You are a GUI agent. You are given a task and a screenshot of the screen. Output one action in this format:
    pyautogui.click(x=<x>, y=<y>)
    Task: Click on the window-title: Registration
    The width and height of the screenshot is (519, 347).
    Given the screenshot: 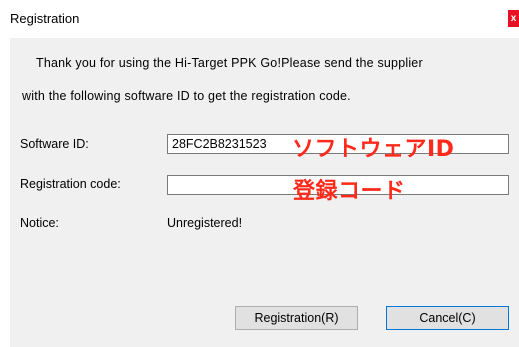 What is the action you would take?
    pyautogui.click(x=45, y=18)
    